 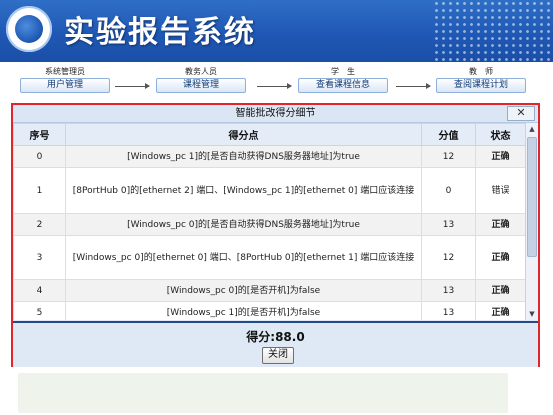 I want to click on step-academic: 教务人员 课程管理, so click(x=201, y=79).